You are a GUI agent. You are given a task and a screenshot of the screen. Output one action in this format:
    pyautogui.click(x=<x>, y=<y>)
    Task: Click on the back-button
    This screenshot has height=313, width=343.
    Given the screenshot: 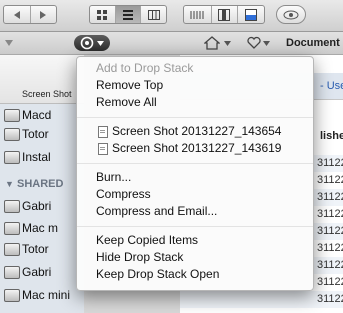 What is the action you would take?
    pyautogui.click(x=17, y=14)
    